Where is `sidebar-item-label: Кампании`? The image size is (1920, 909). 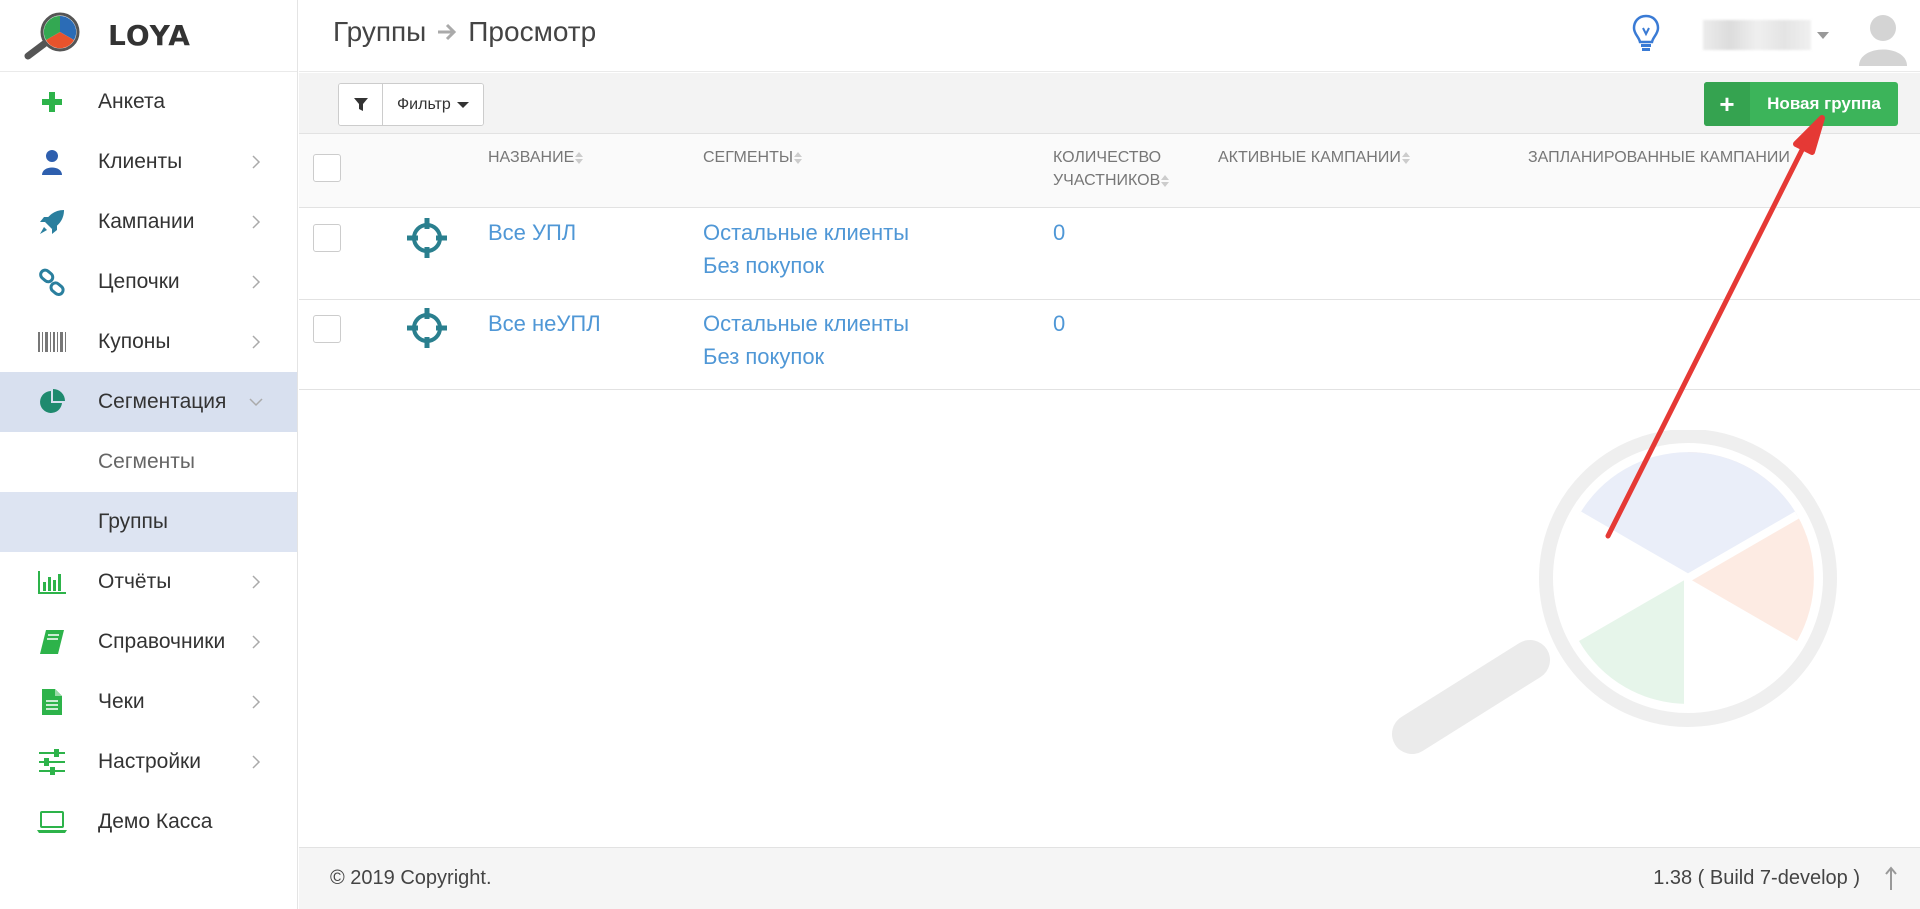 sidebar-item-label: Кампании is located at coordinates (146, 221).